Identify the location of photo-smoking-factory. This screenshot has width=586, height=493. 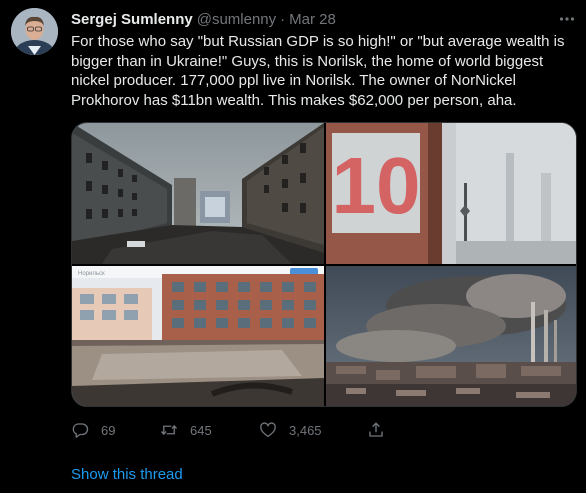
(451, 336).